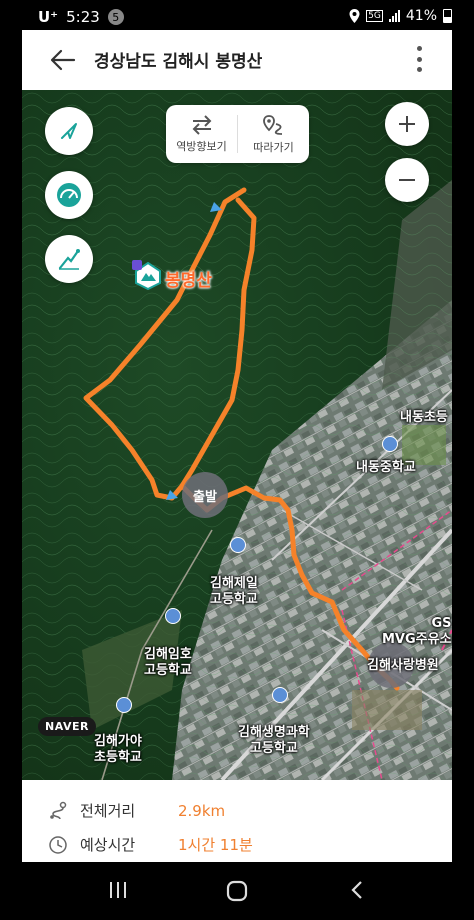 The height and width of the screenshot is (920, 474). I want to click on speed-button, so click(69, 195).